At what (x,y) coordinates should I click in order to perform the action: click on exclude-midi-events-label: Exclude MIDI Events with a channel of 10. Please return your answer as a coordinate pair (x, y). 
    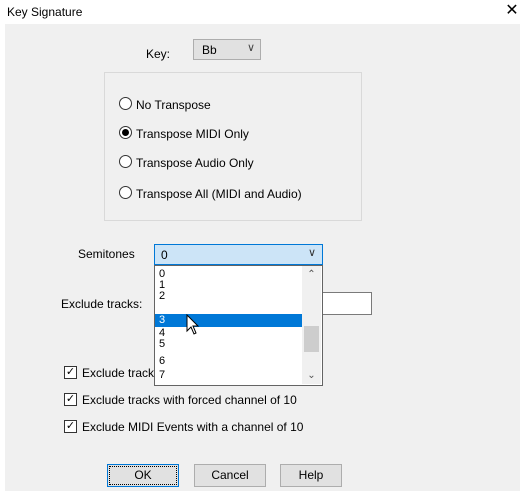
    Looking at the image, I should click on (193, 427).